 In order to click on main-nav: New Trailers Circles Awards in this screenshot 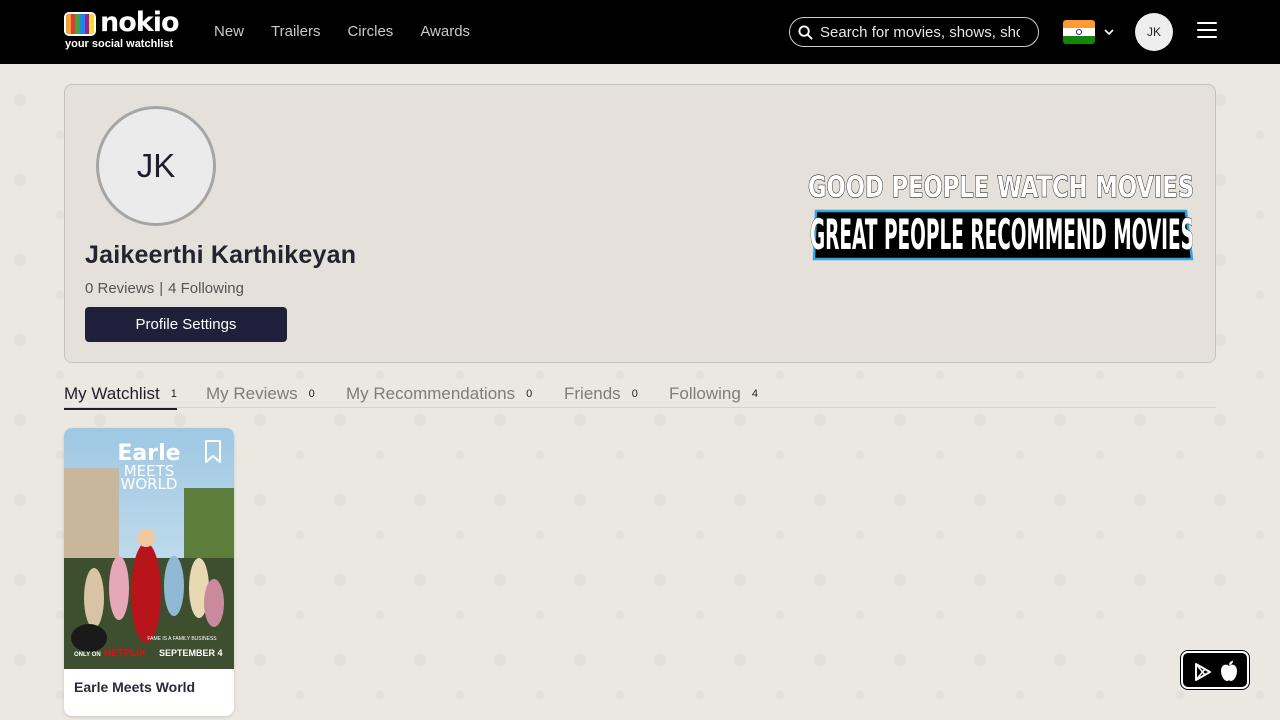, I will do `click(355, 31)`.